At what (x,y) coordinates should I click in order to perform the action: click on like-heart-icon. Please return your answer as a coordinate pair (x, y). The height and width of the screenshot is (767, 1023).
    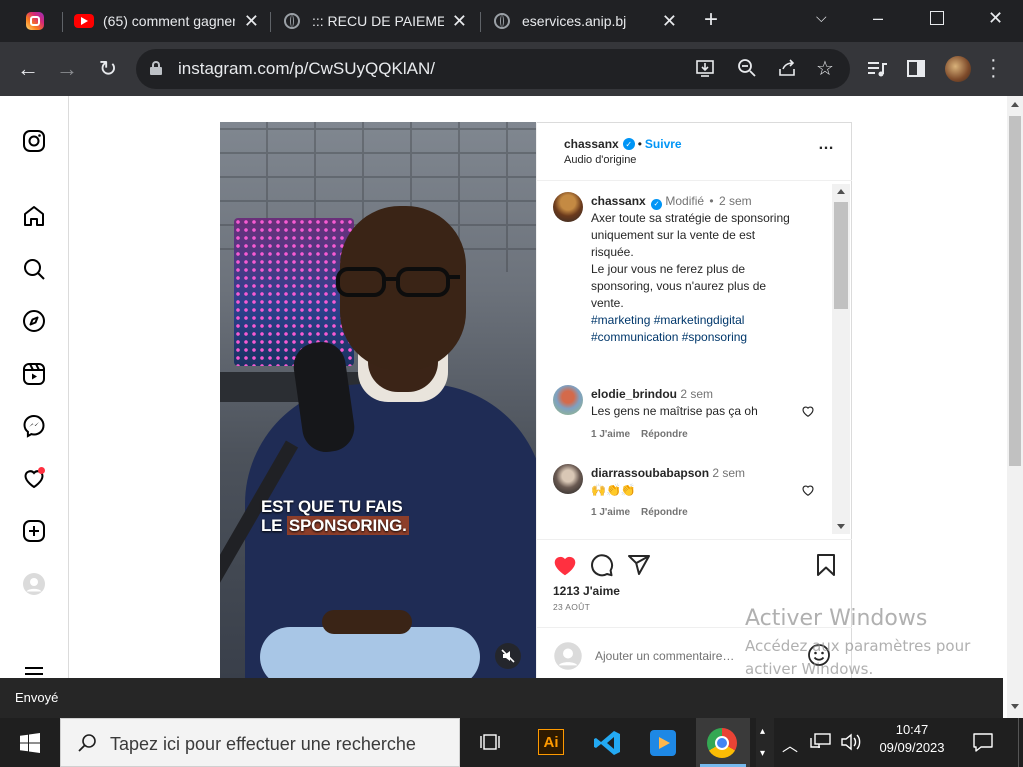
    Looking at the image, I should click on (565, 565).